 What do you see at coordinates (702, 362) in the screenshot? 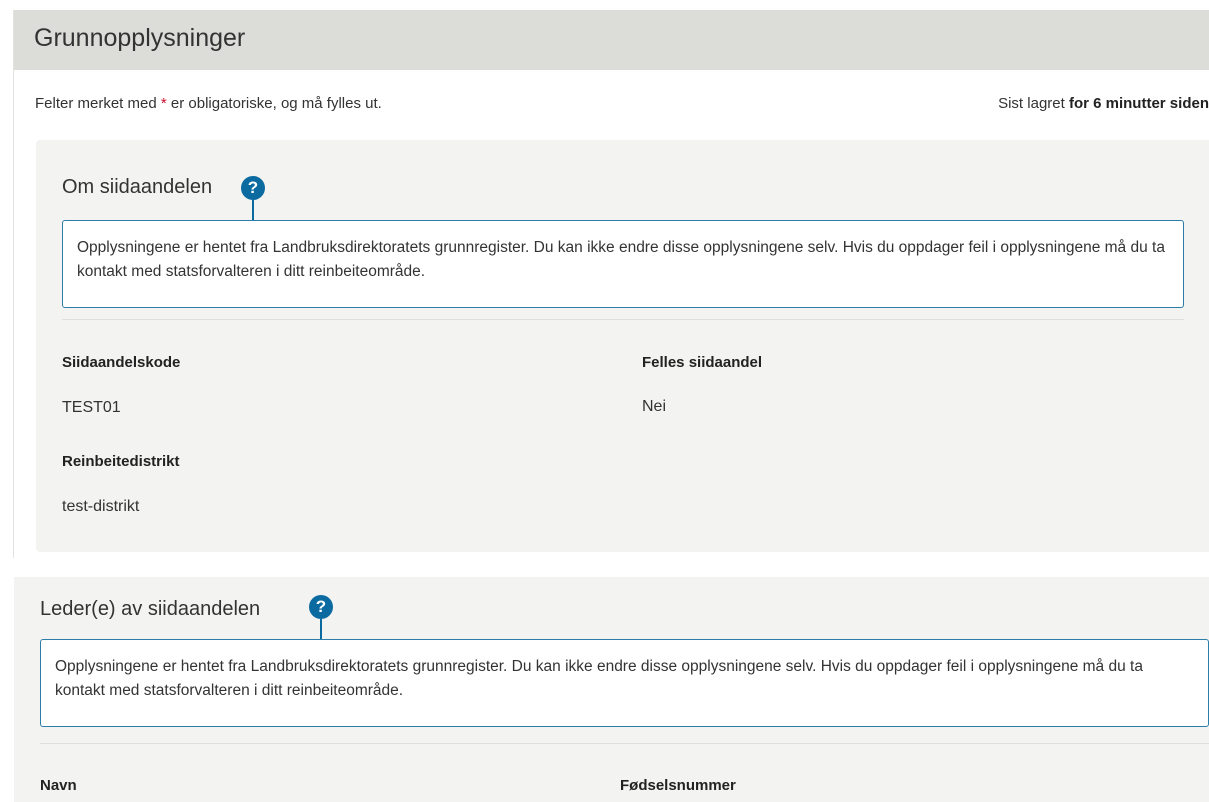
I see `felles-siidaandel-label: Felles siidaandel` at bounding box center [702, 362].